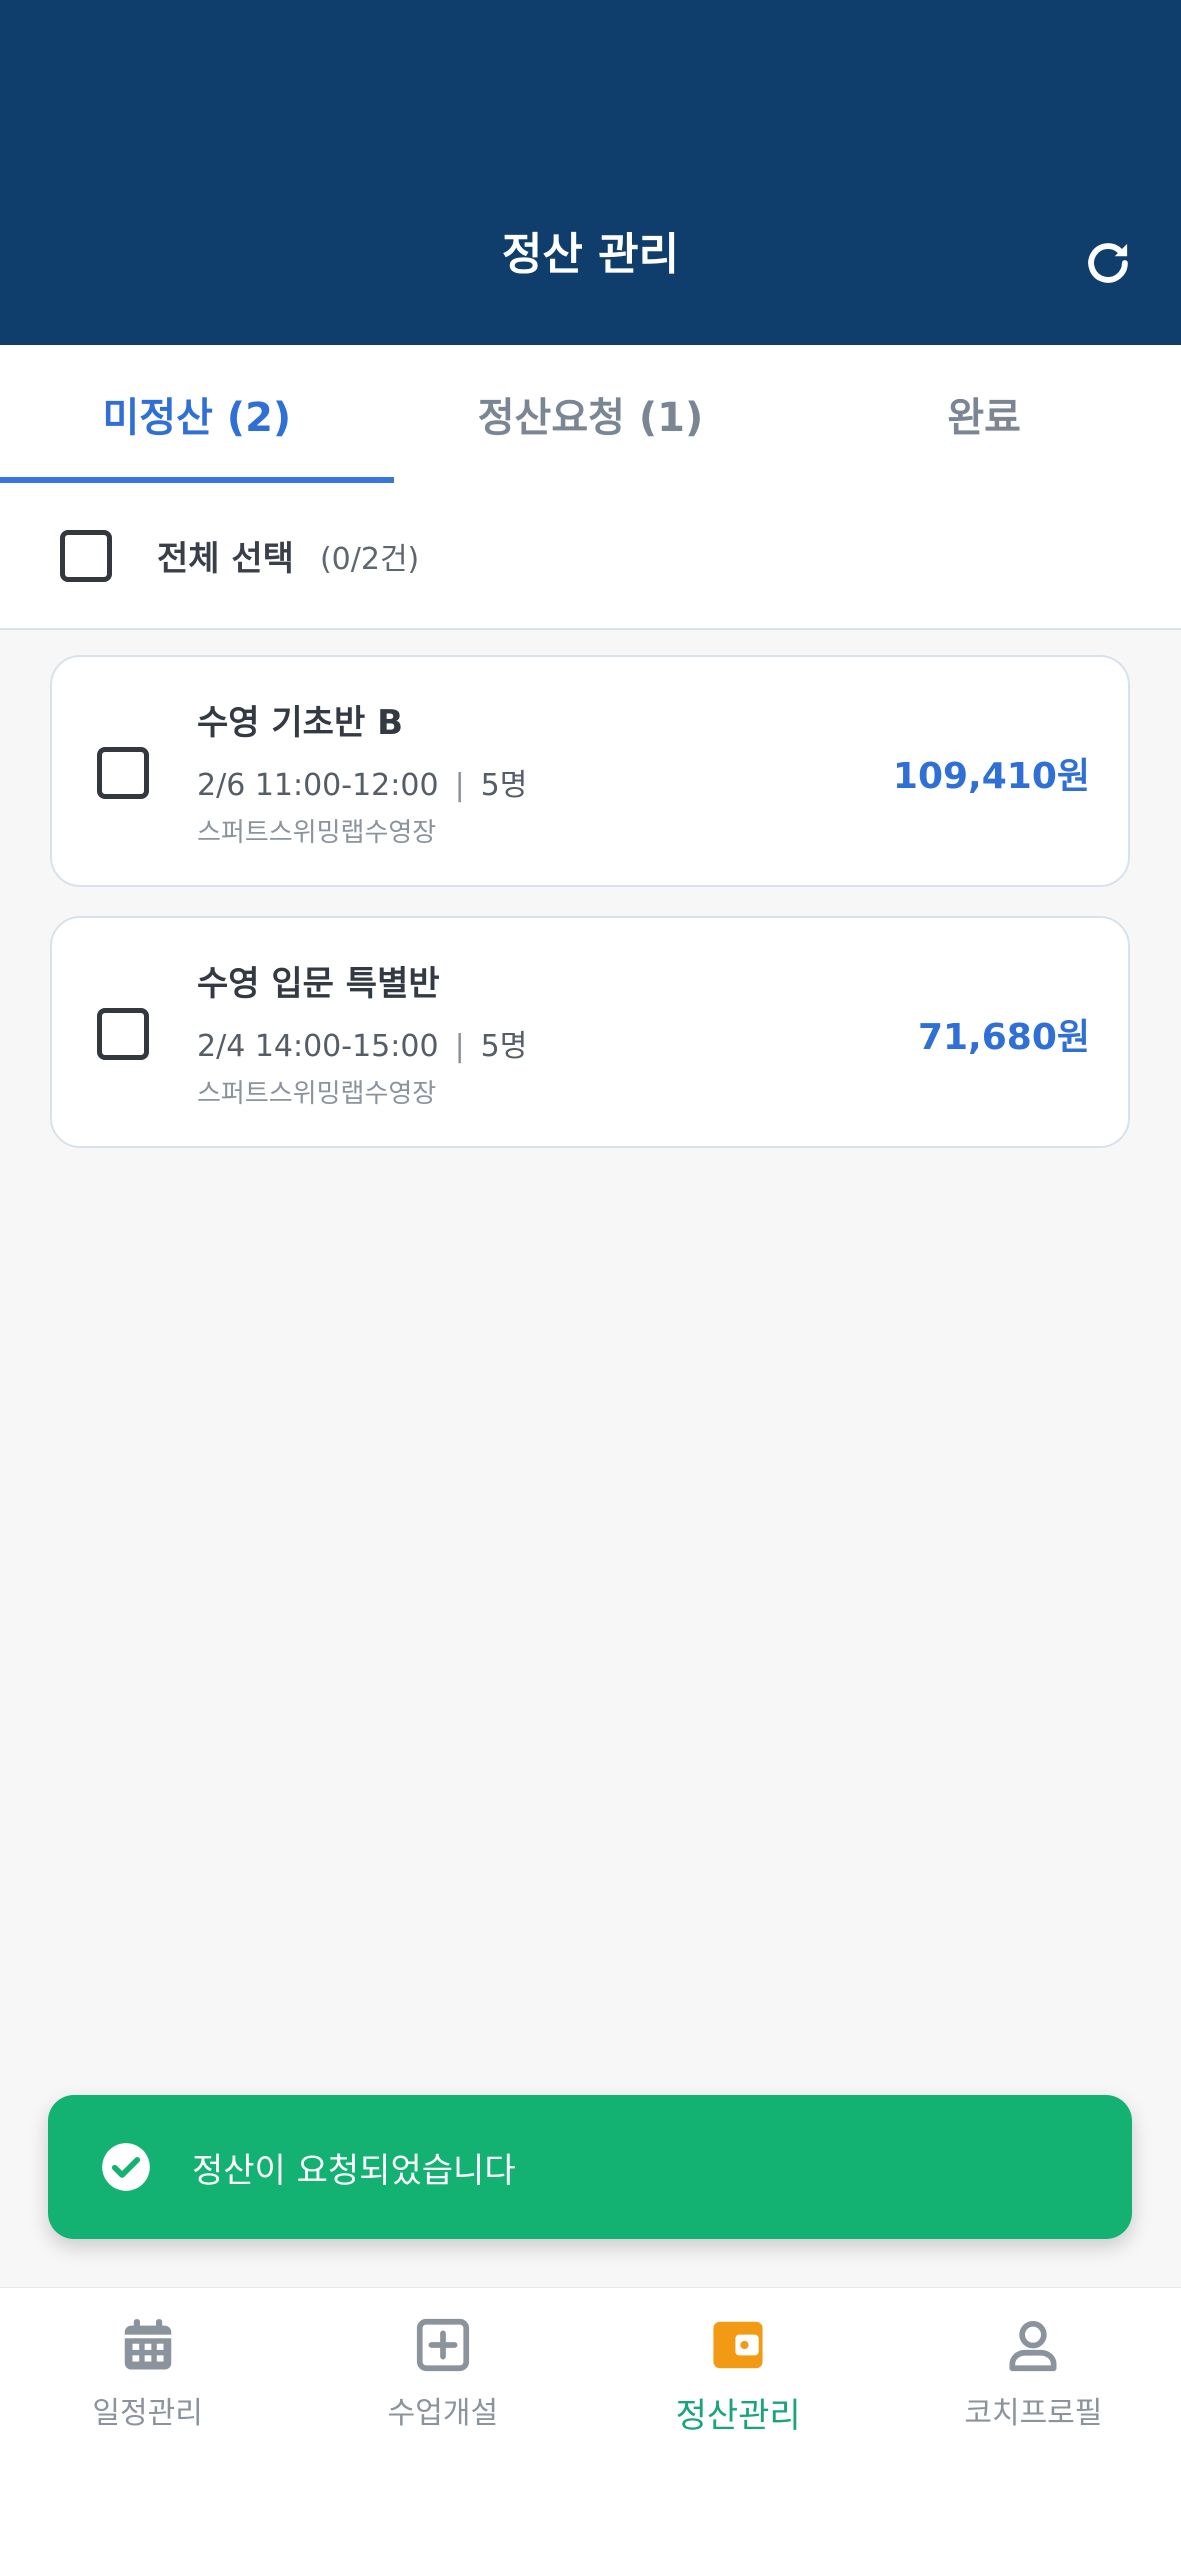  What do you see at coordinates (1003, 1037) in the screenshot?
I see `settlement-amount: 71,680원` at bounding box center [1003, 1037].